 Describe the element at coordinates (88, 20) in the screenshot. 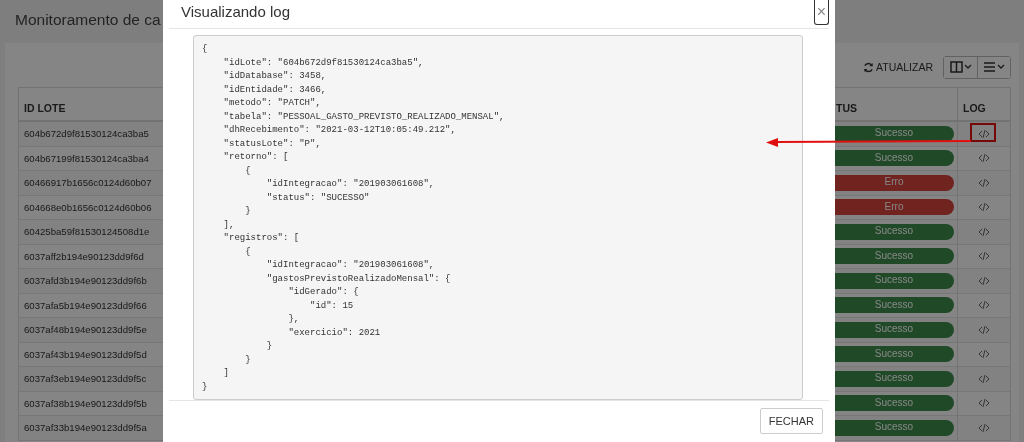

I see `page-title: Monitoramento de ca` at that location.